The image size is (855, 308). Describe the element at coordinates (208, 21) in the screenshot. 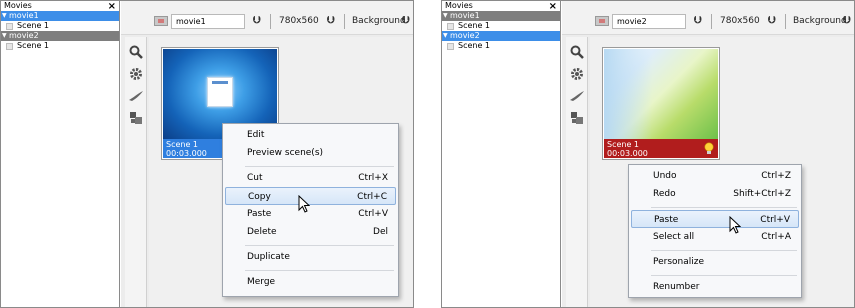

I see `movie-name-input: movie1` at that location.